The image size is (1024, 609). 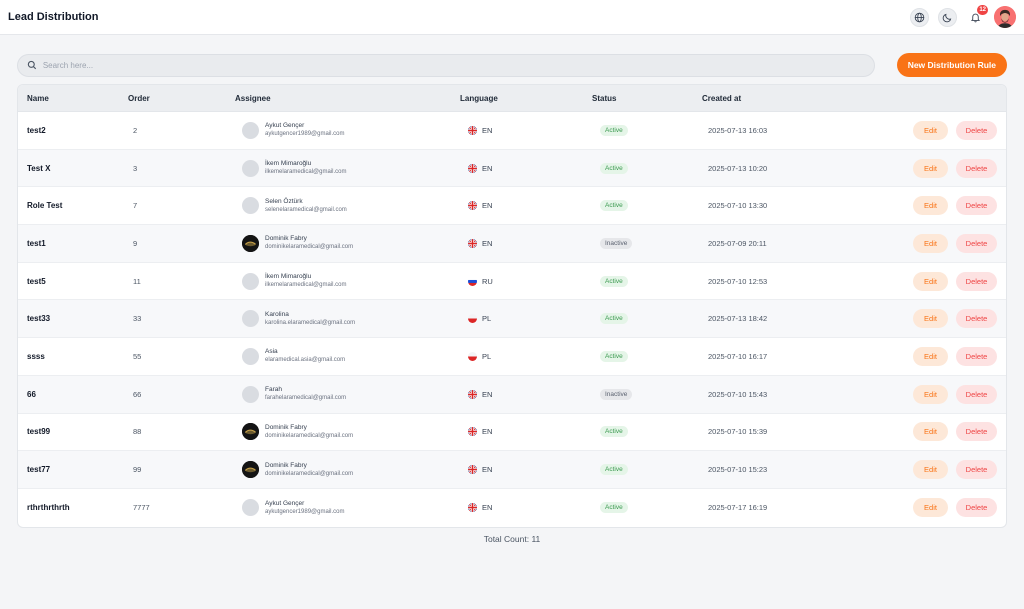 What do you see at coordinates (72, 98) in the screenshot?
I see `column-header-name: Name` at bounding box center [72, 98].